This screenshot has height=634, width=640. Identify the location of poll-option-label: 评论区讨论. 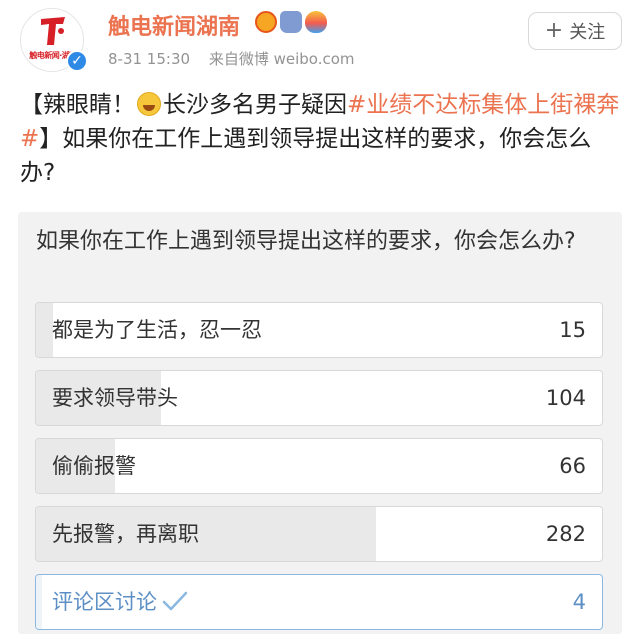
(120, 602).